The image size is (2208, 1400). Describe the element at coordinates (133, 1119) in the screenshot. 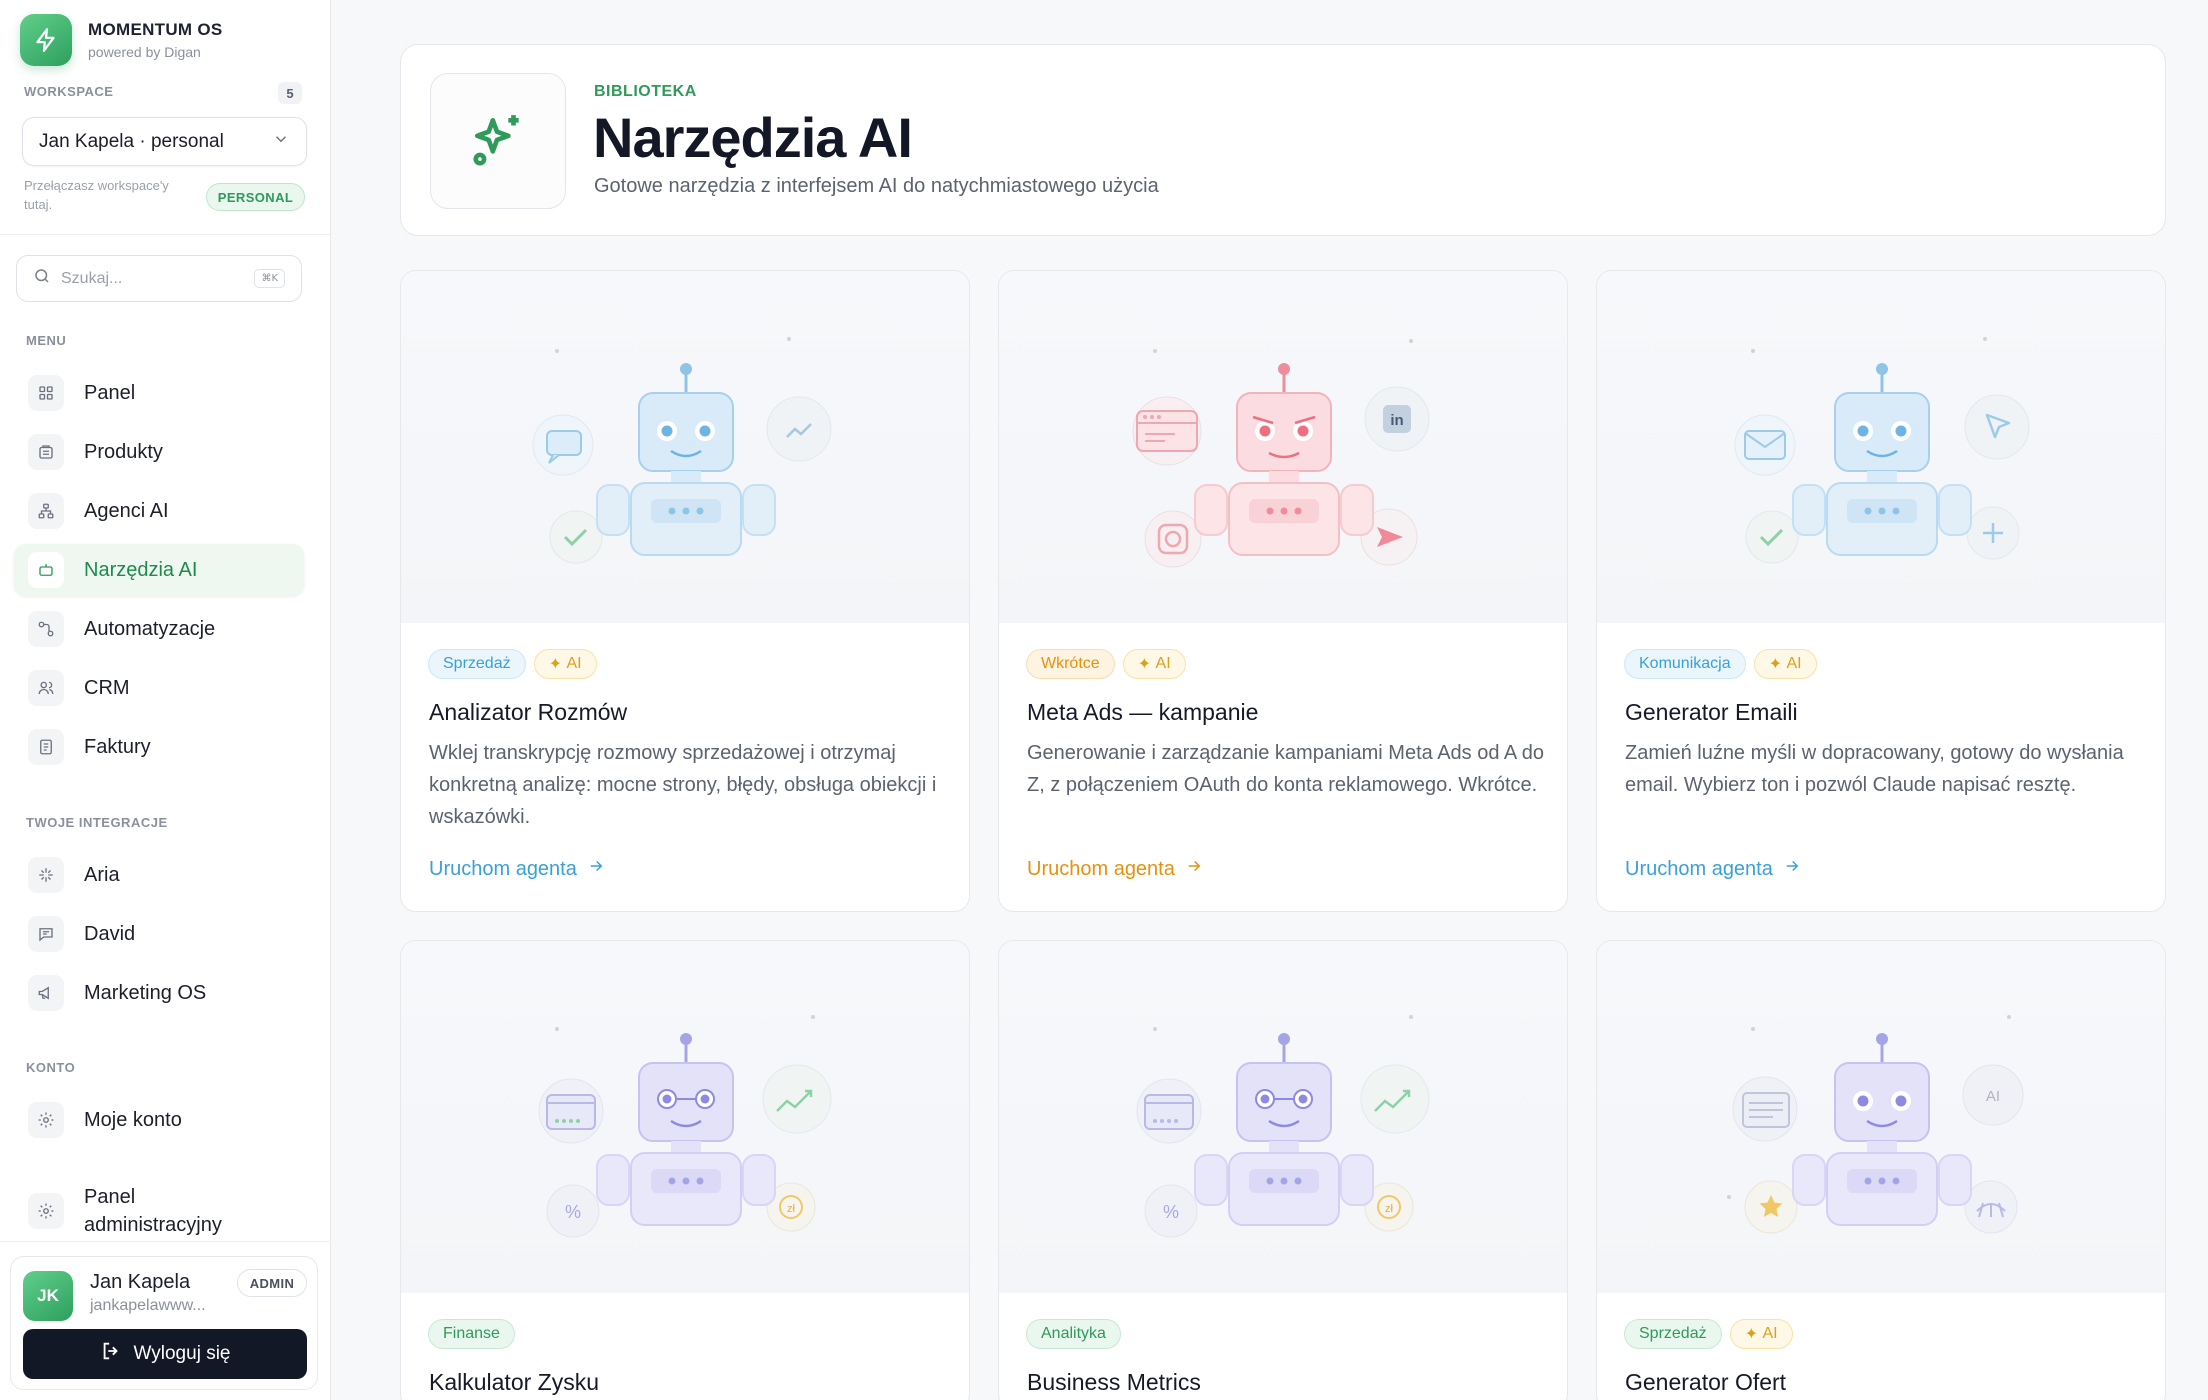

I see `sidebar-item-label: Moje konto` at that location.